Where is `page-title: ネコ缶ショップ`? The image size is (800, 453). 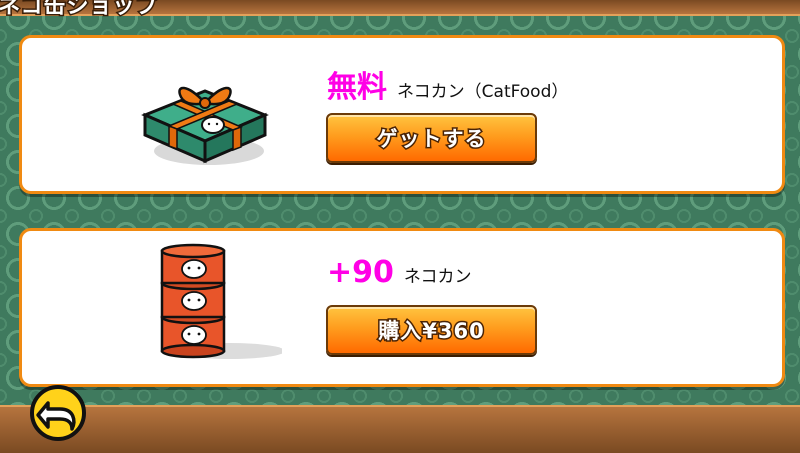 page-title: ネコ缶ショップ is located at coordinates (79, 10).